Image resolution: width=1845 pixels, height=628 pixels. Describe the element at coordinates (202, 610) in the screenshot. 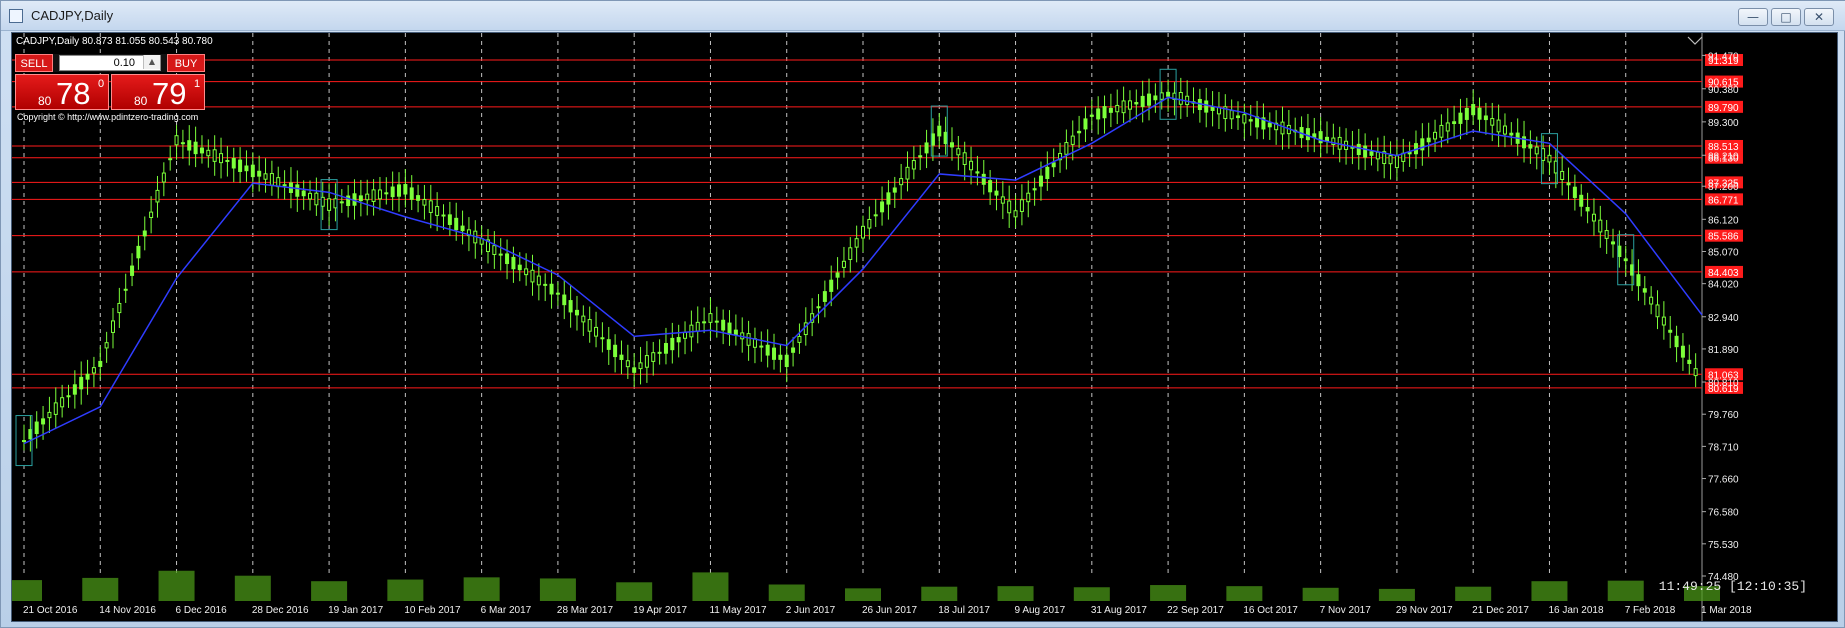

I see `x-tick-label: 6 Dec 2016` at that location.